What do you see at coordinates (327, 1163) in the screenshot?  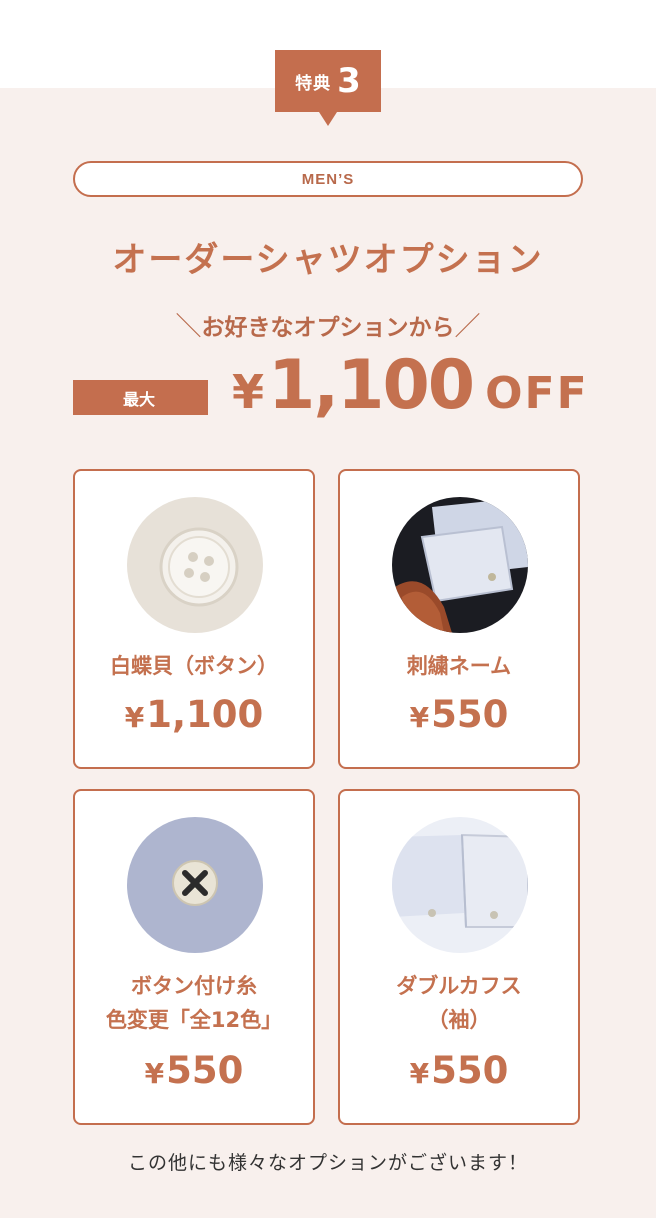 I see `footer-note: この他にも様々なオプションがございます！` at bounding box center [327, 1163].